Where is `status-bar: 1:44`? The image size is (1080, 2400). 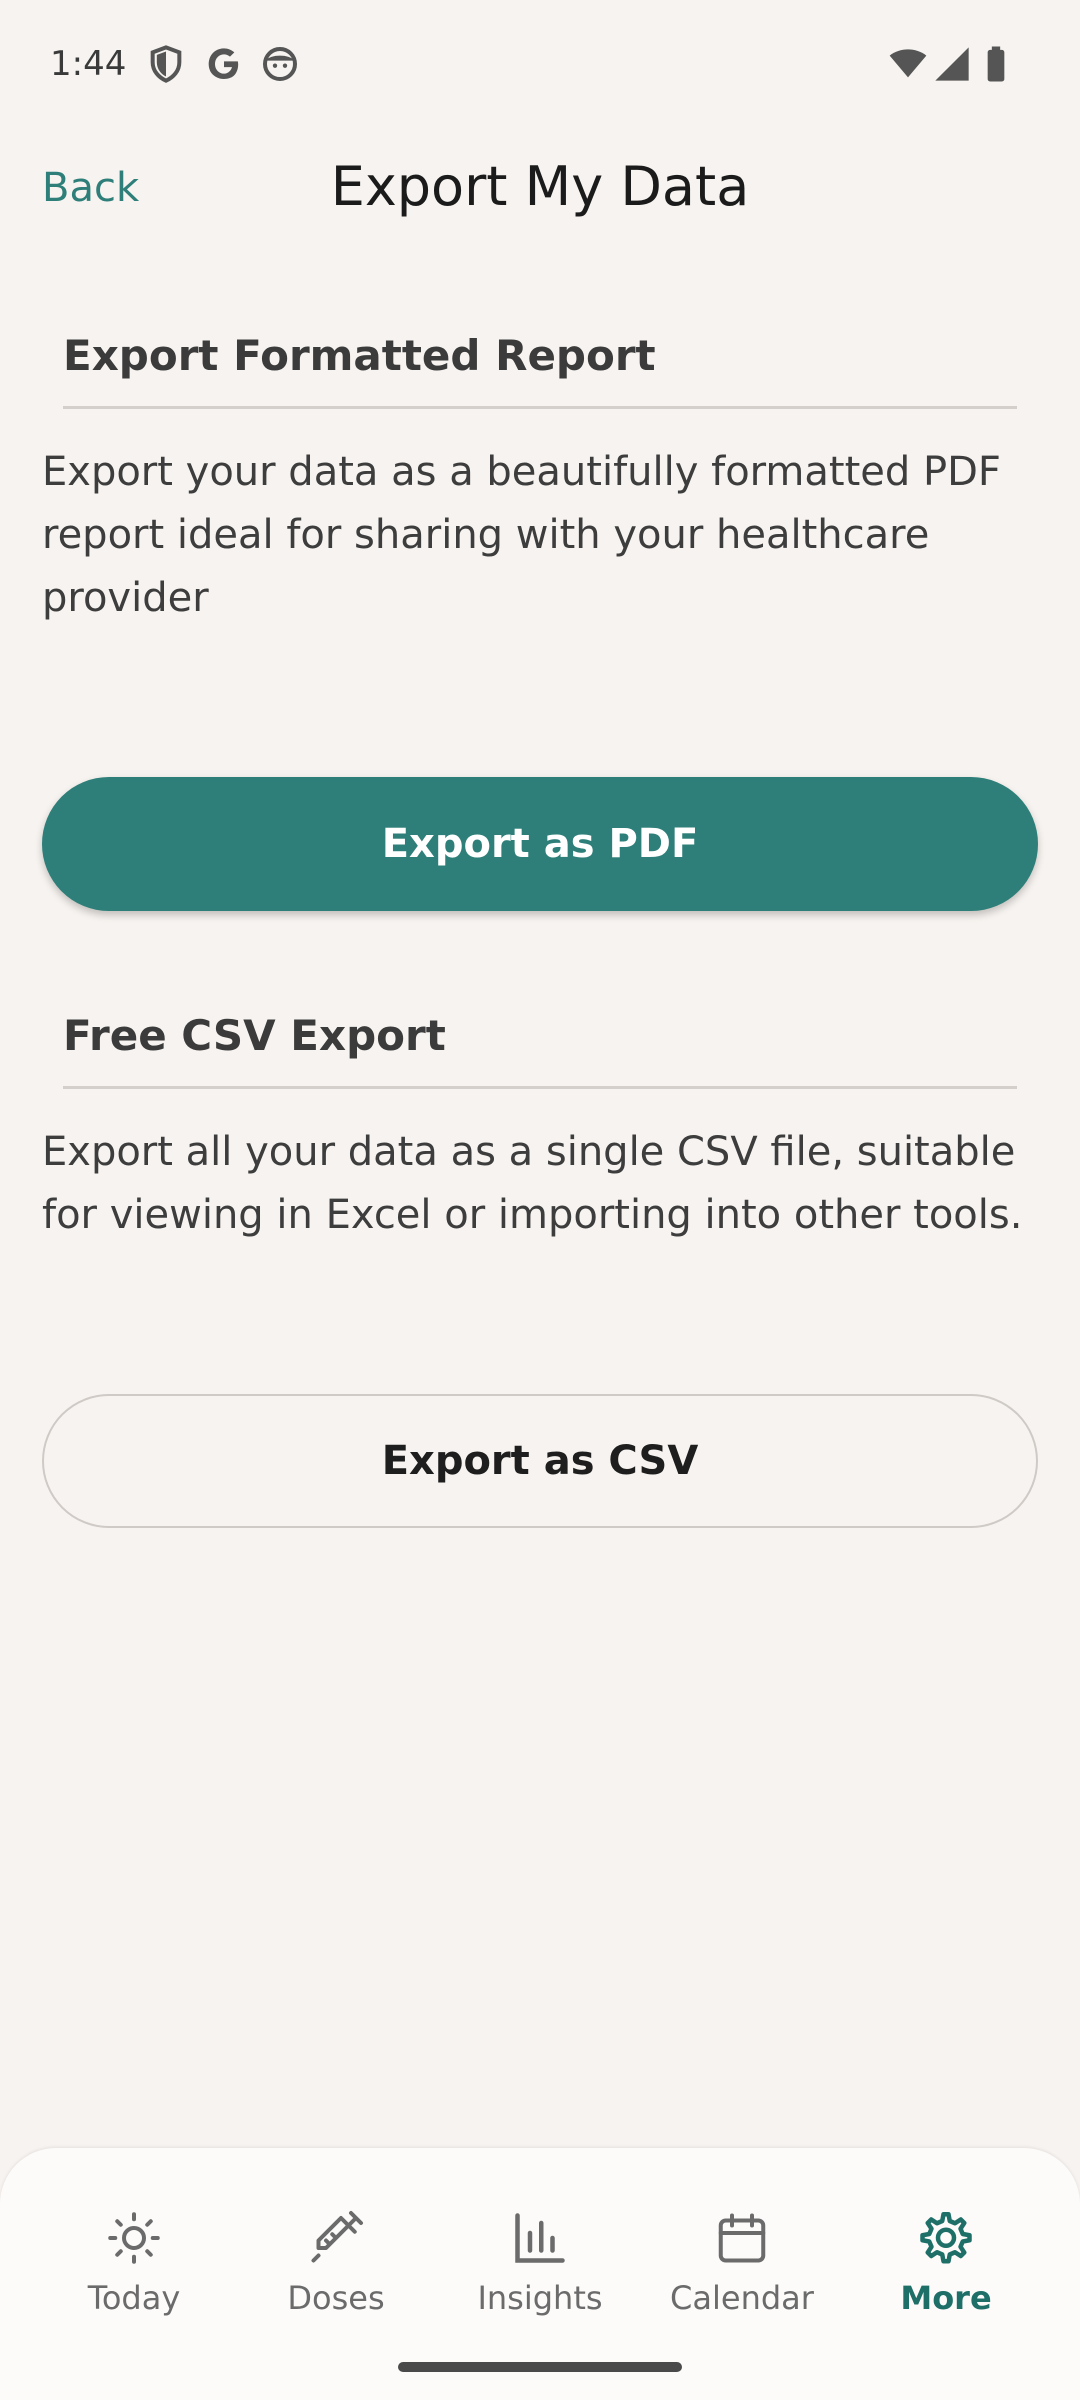
status-bar: 1:44 is located at coordinates (540, 64).